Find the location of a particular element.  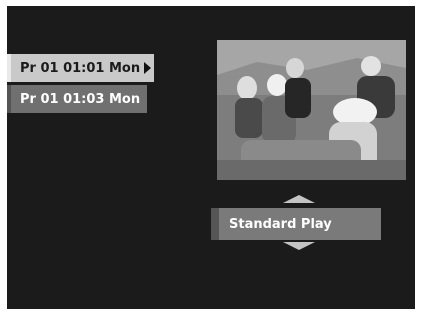

play-mode-selector: Standard Play is located at coordinates (296, 224).